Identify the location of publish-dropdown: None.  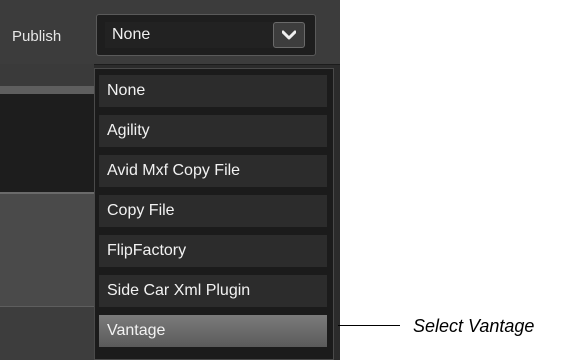
(206, 35).